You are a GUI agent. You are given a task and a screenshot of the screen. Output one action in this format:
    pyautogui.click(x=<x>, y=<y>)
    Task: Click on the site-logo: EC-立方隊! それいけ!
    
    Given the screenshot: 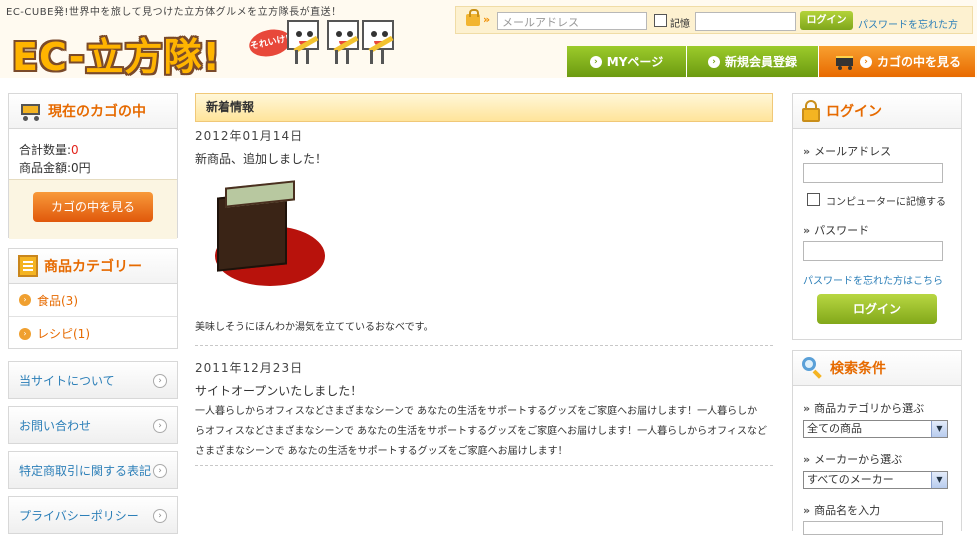 What is the action you would take?
    pyautogui.click(x=207, y=49)
    